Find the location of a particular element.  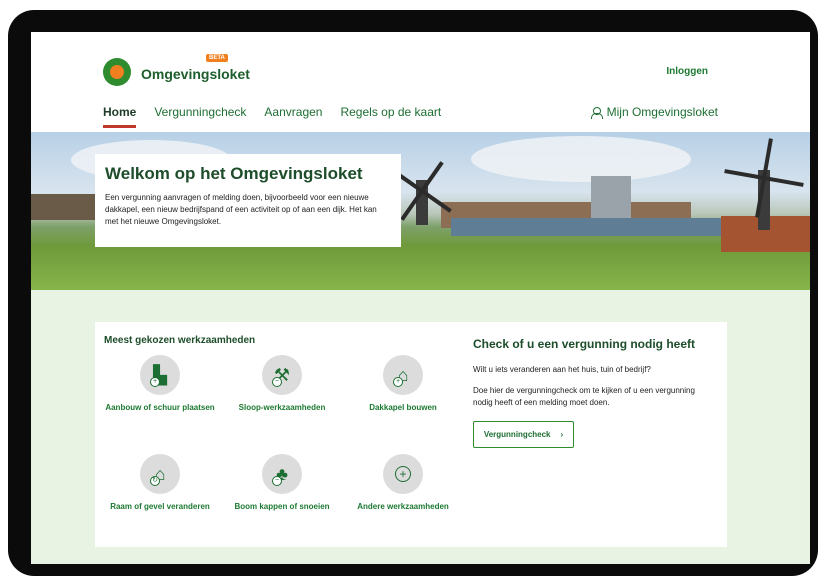

tile-boom: ♣ − Boom kappen of snoeien is located at coordinates (282, 483).